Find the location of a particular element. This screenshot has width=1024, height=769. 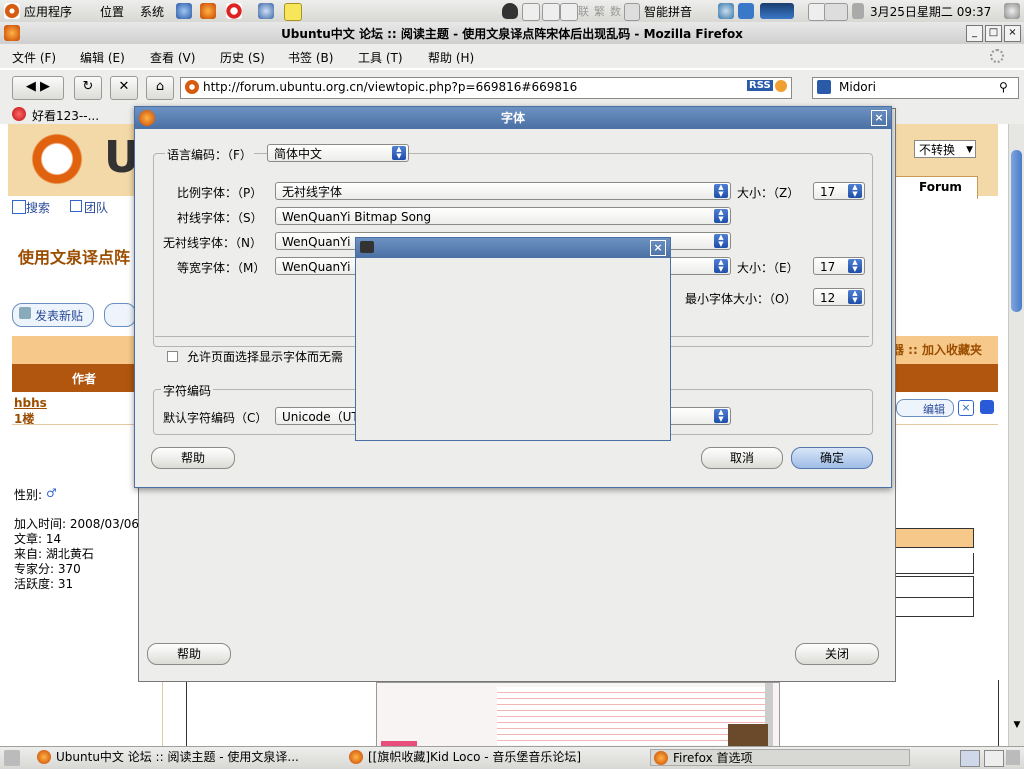

notes-launcher-icon is located at coordinates (293, 12).